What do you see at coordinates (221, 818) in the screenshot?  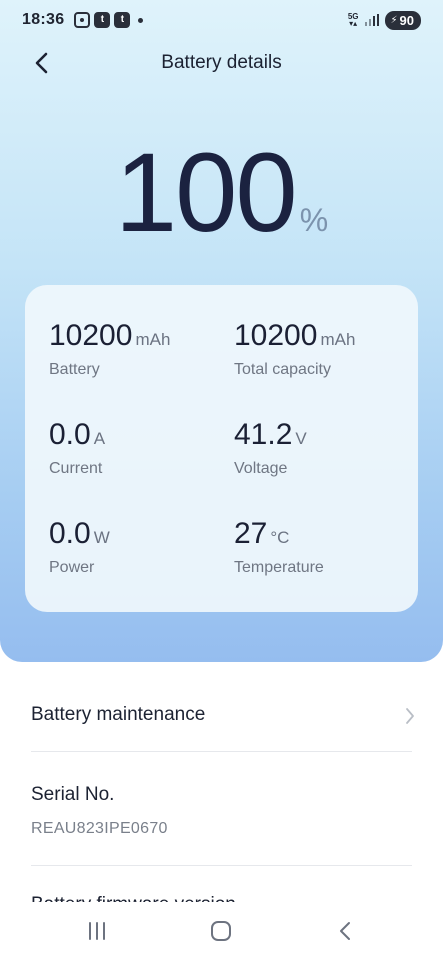 I see `serial-number-item: Serial No. REAU823IPE0670` at bounding box center [221, 818].